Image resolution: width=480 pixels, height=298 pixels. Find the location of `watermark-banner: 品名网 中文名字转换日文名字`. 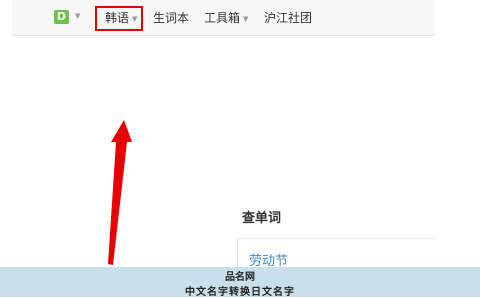

watermark-banner: 品名网 中文名字转换日文名字 is located at coordinates (240, 282).